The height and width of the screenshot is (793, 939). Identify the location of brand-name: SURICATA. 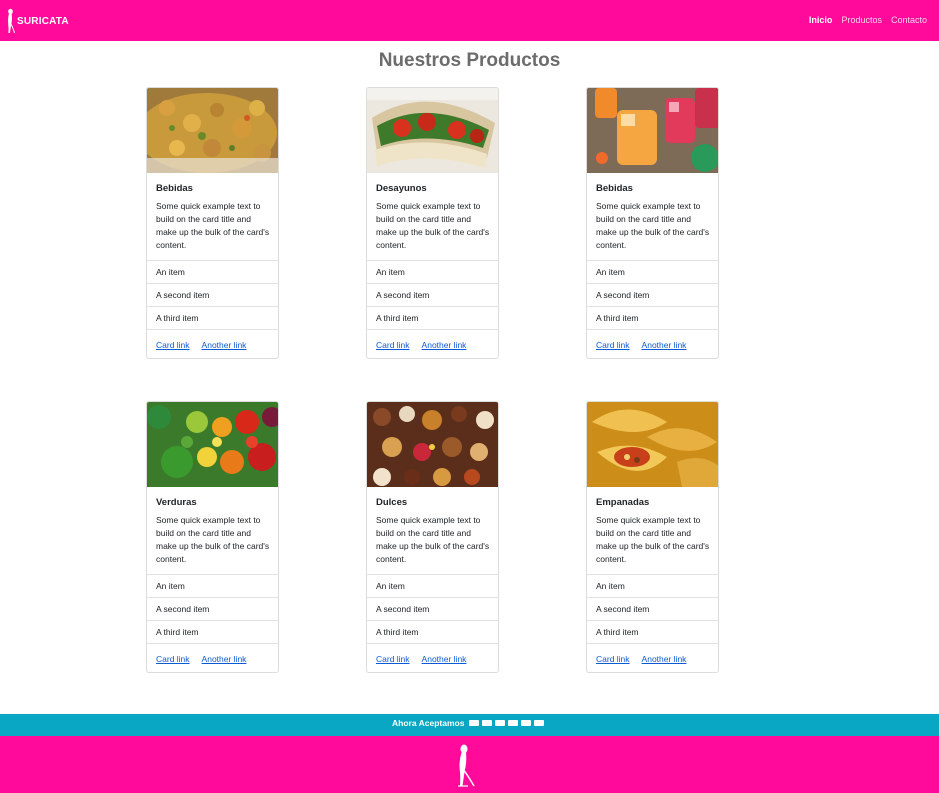
(43, 21).